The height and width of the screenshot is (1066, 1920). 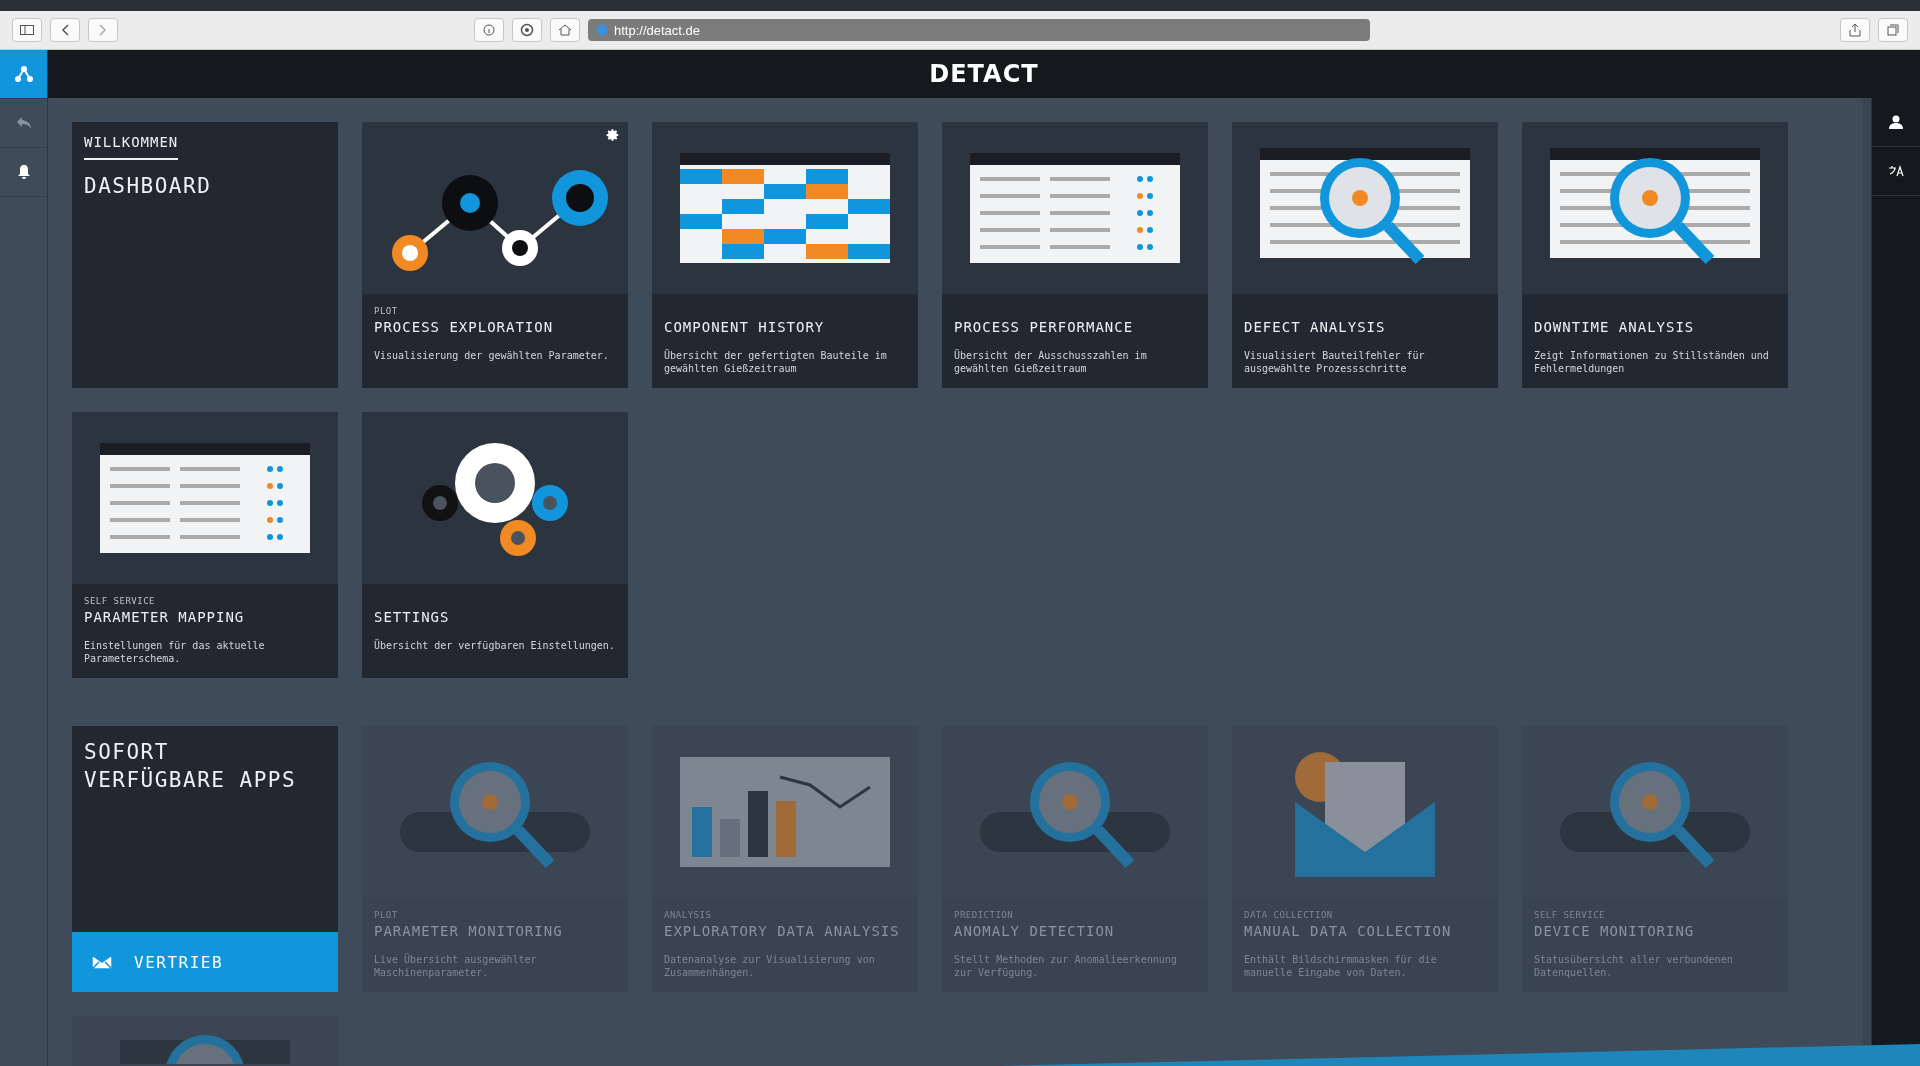 I want to click on extension-button, so click(x=527, y=30).